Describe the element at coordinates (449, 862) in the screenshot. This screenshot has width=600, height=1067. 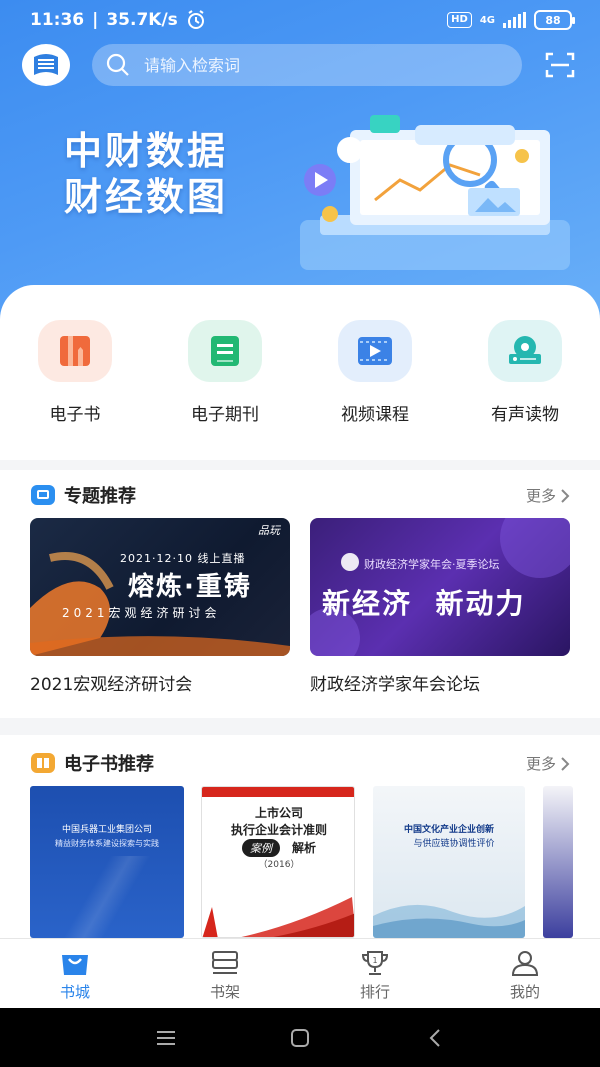
I see `book-cover-3: 中国文化产业企业创新 与供应链协调性评价` at that location.